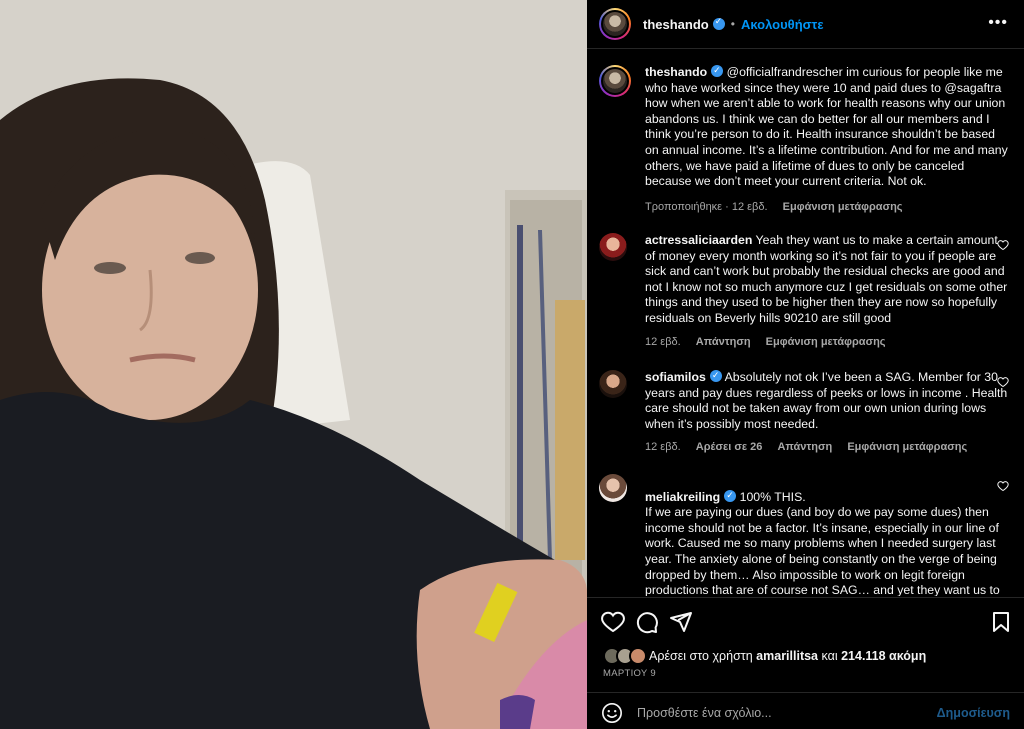 This screenshot has width=1024, height=729. What do you see at coordinates (676, 72) in the screenshot?
I see `caption-username: theshando` at bounding box center [676, 72].